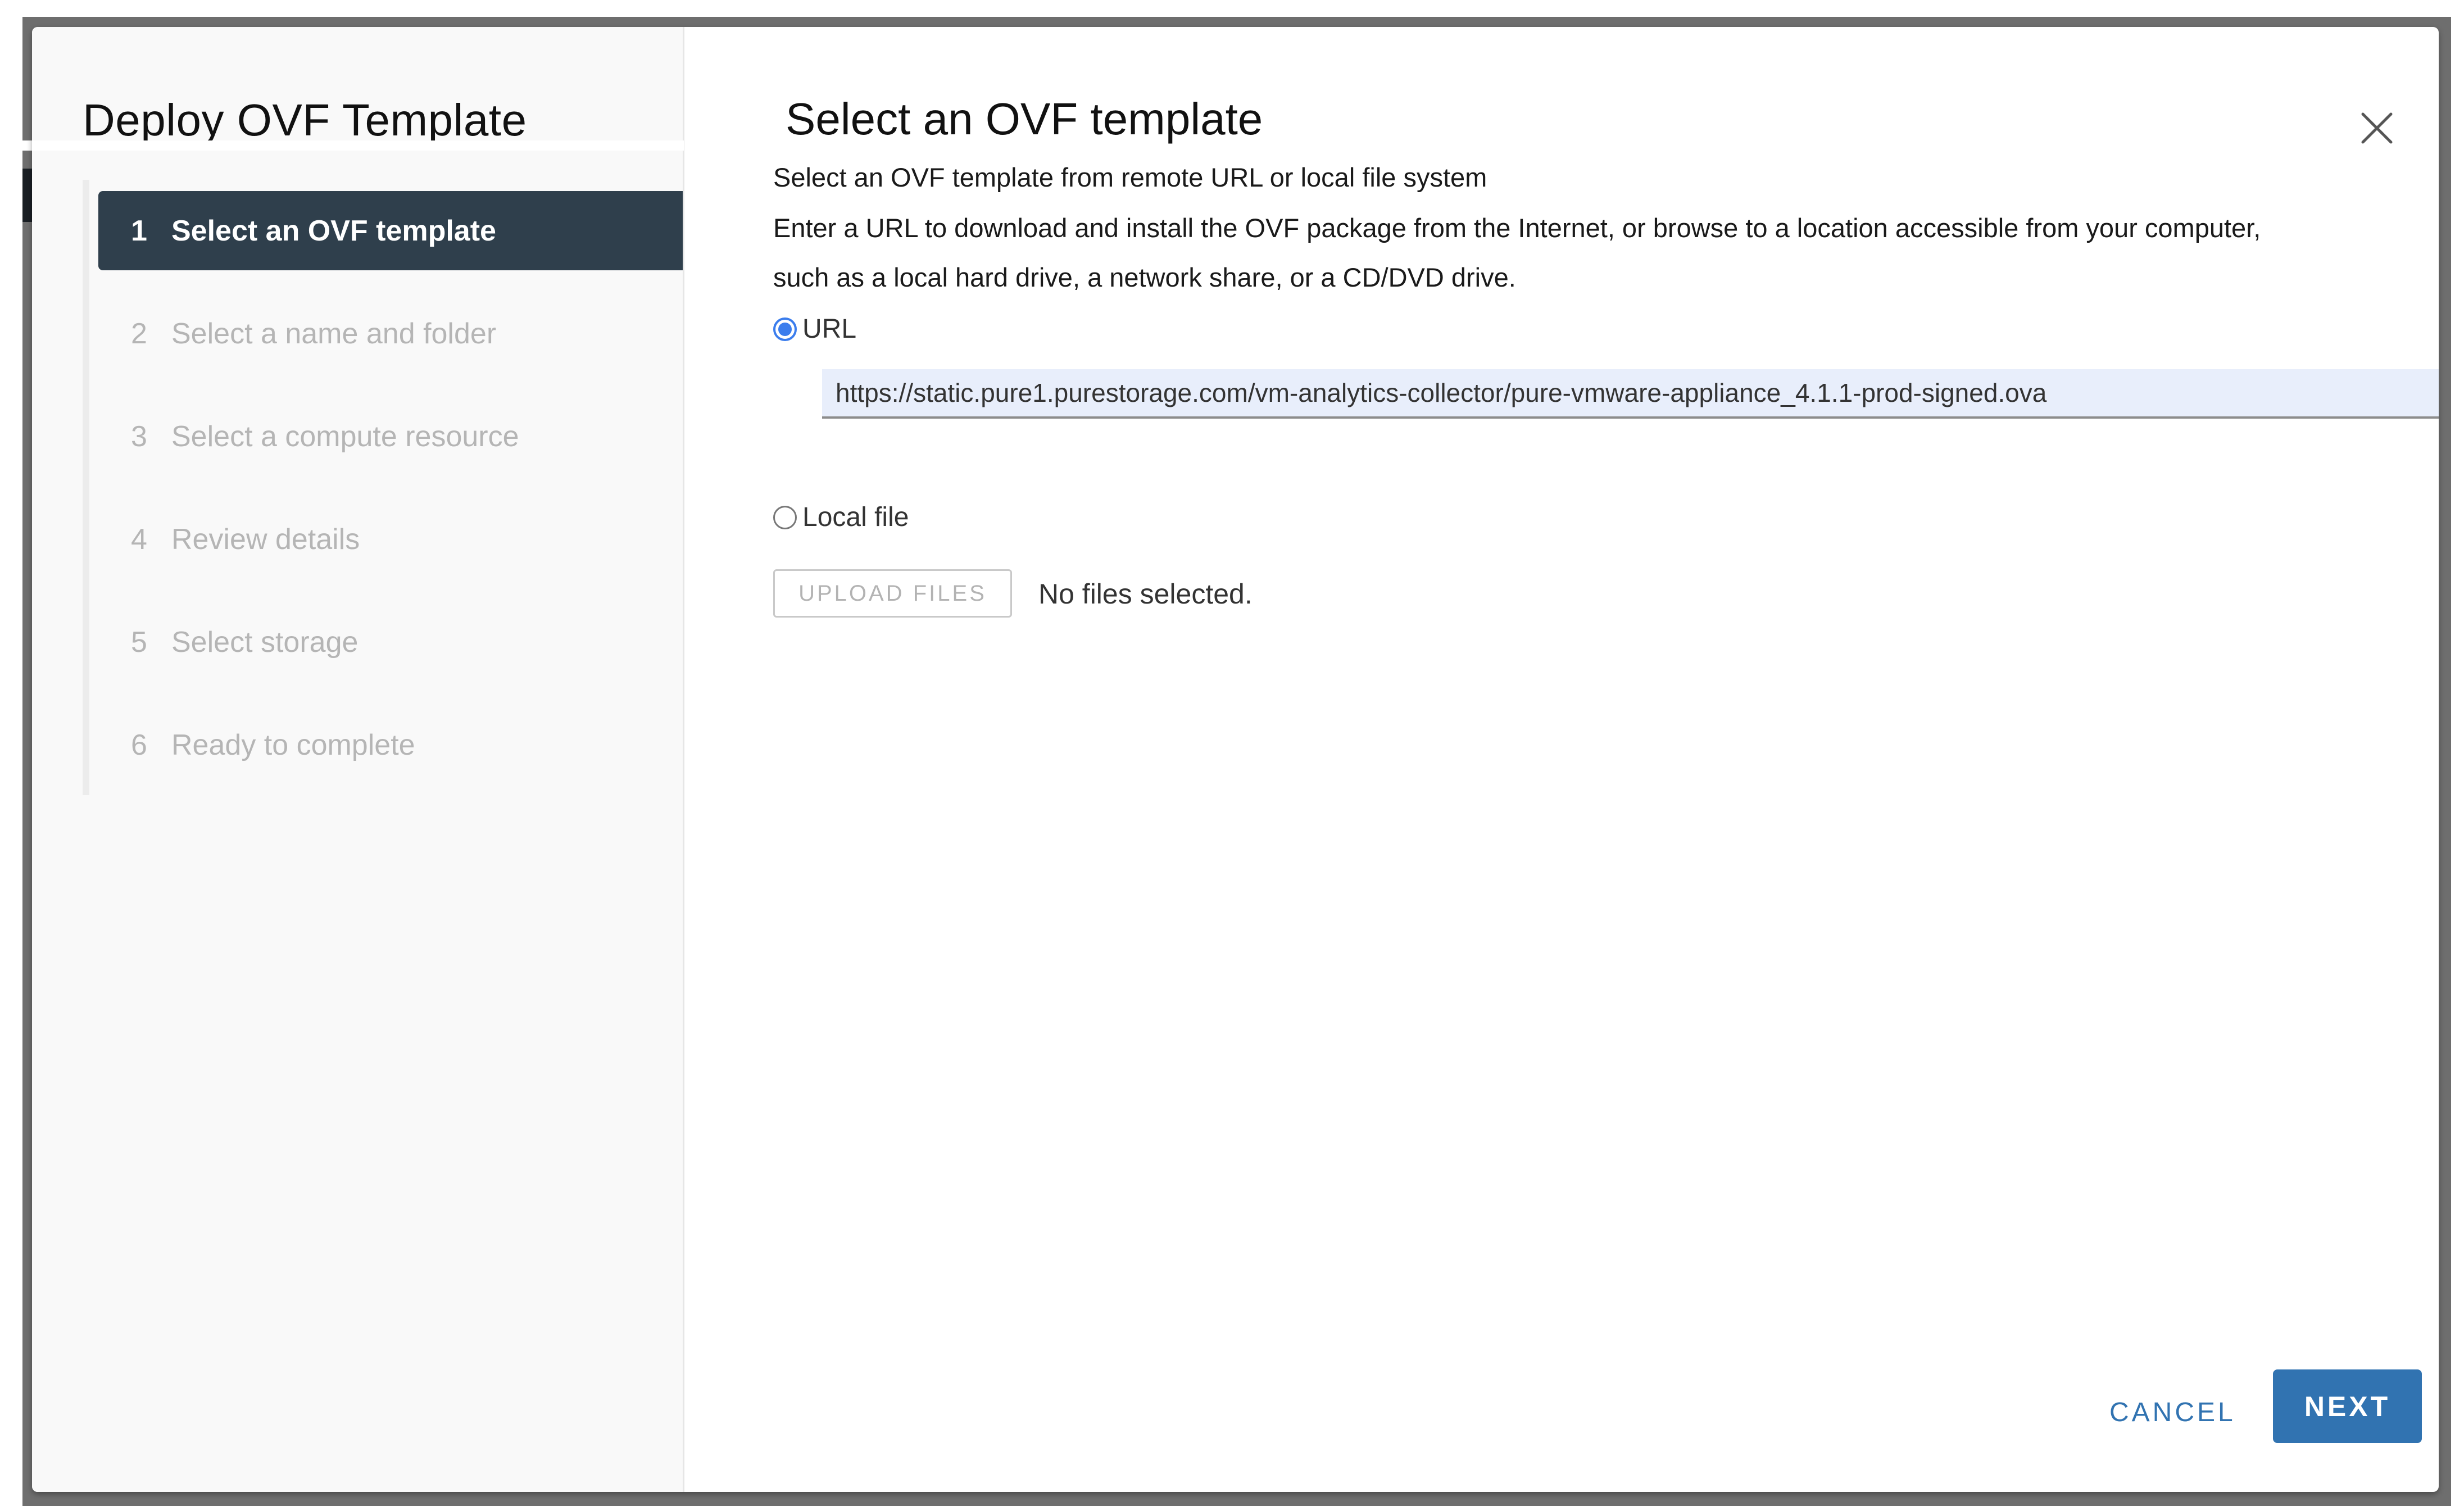 This screenshot has width=2464, height=1506. Describe the element at coordinates (829, 329) in the screenshot. I see `url-radio-label: URL` at that location.